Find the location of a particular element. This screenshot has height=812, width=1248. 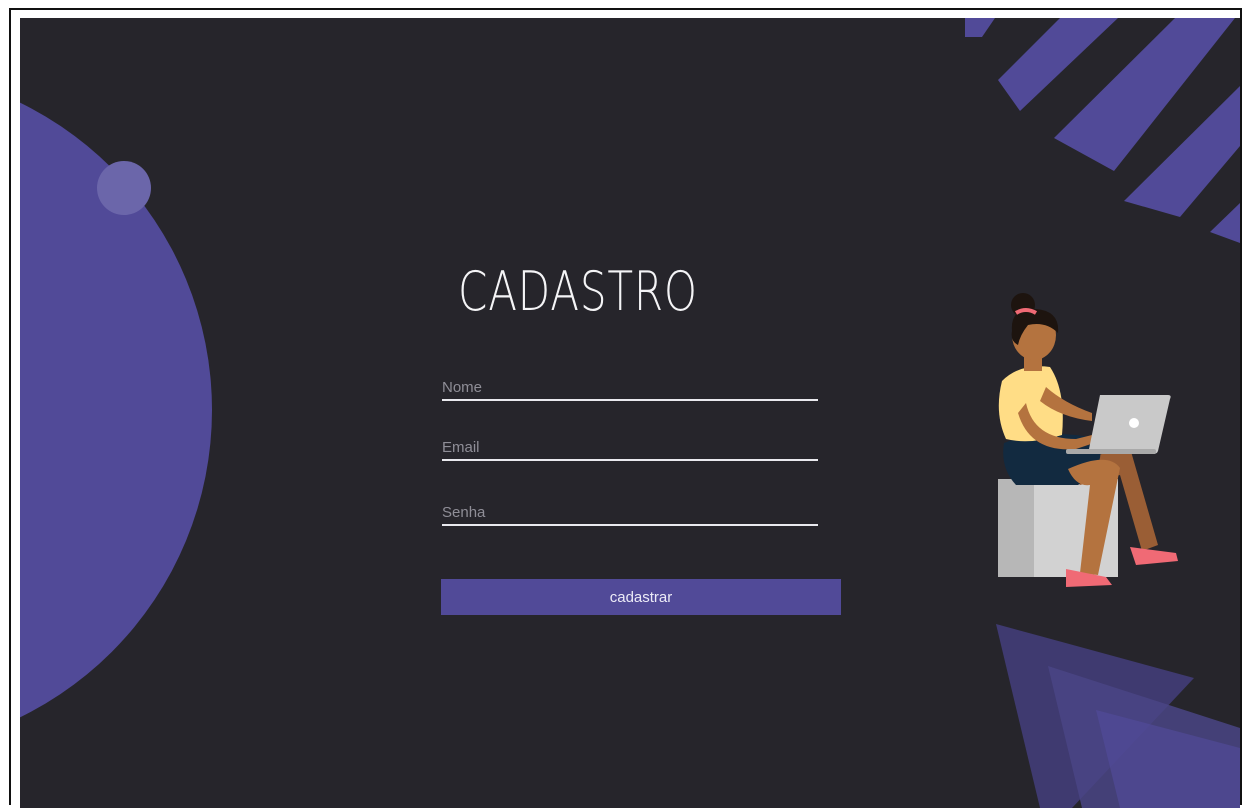

box-left-face is located at coordinates (1016, 528).